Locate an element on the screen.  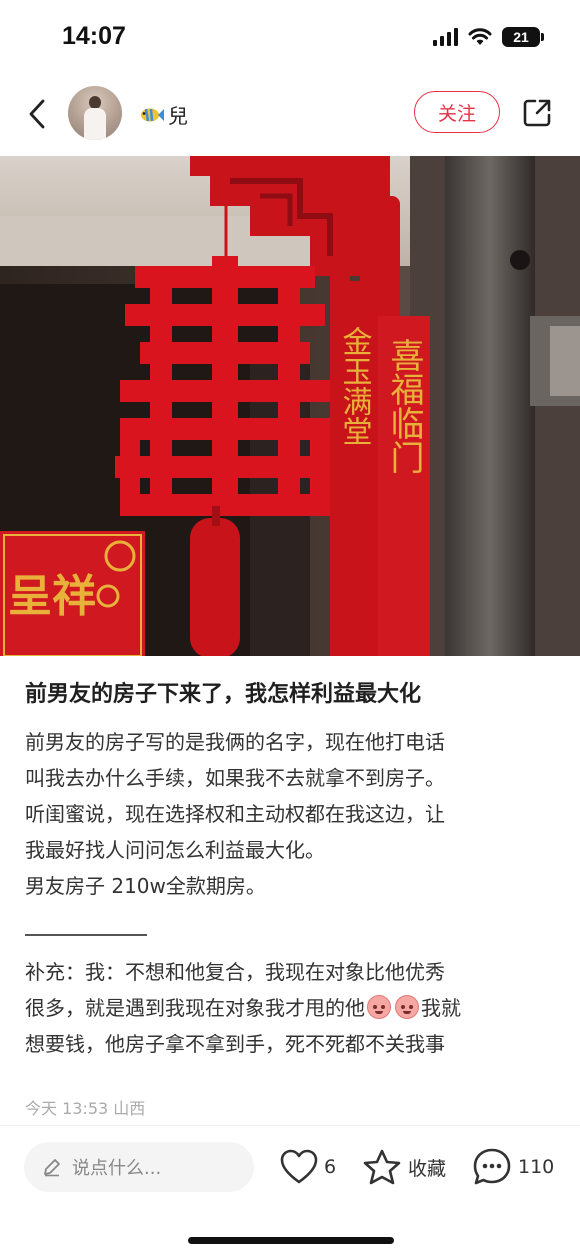
supplement-line: 想要钱，他房子拿不拿到手，死不死都不关我事 is located at coordinates (235, 1044).